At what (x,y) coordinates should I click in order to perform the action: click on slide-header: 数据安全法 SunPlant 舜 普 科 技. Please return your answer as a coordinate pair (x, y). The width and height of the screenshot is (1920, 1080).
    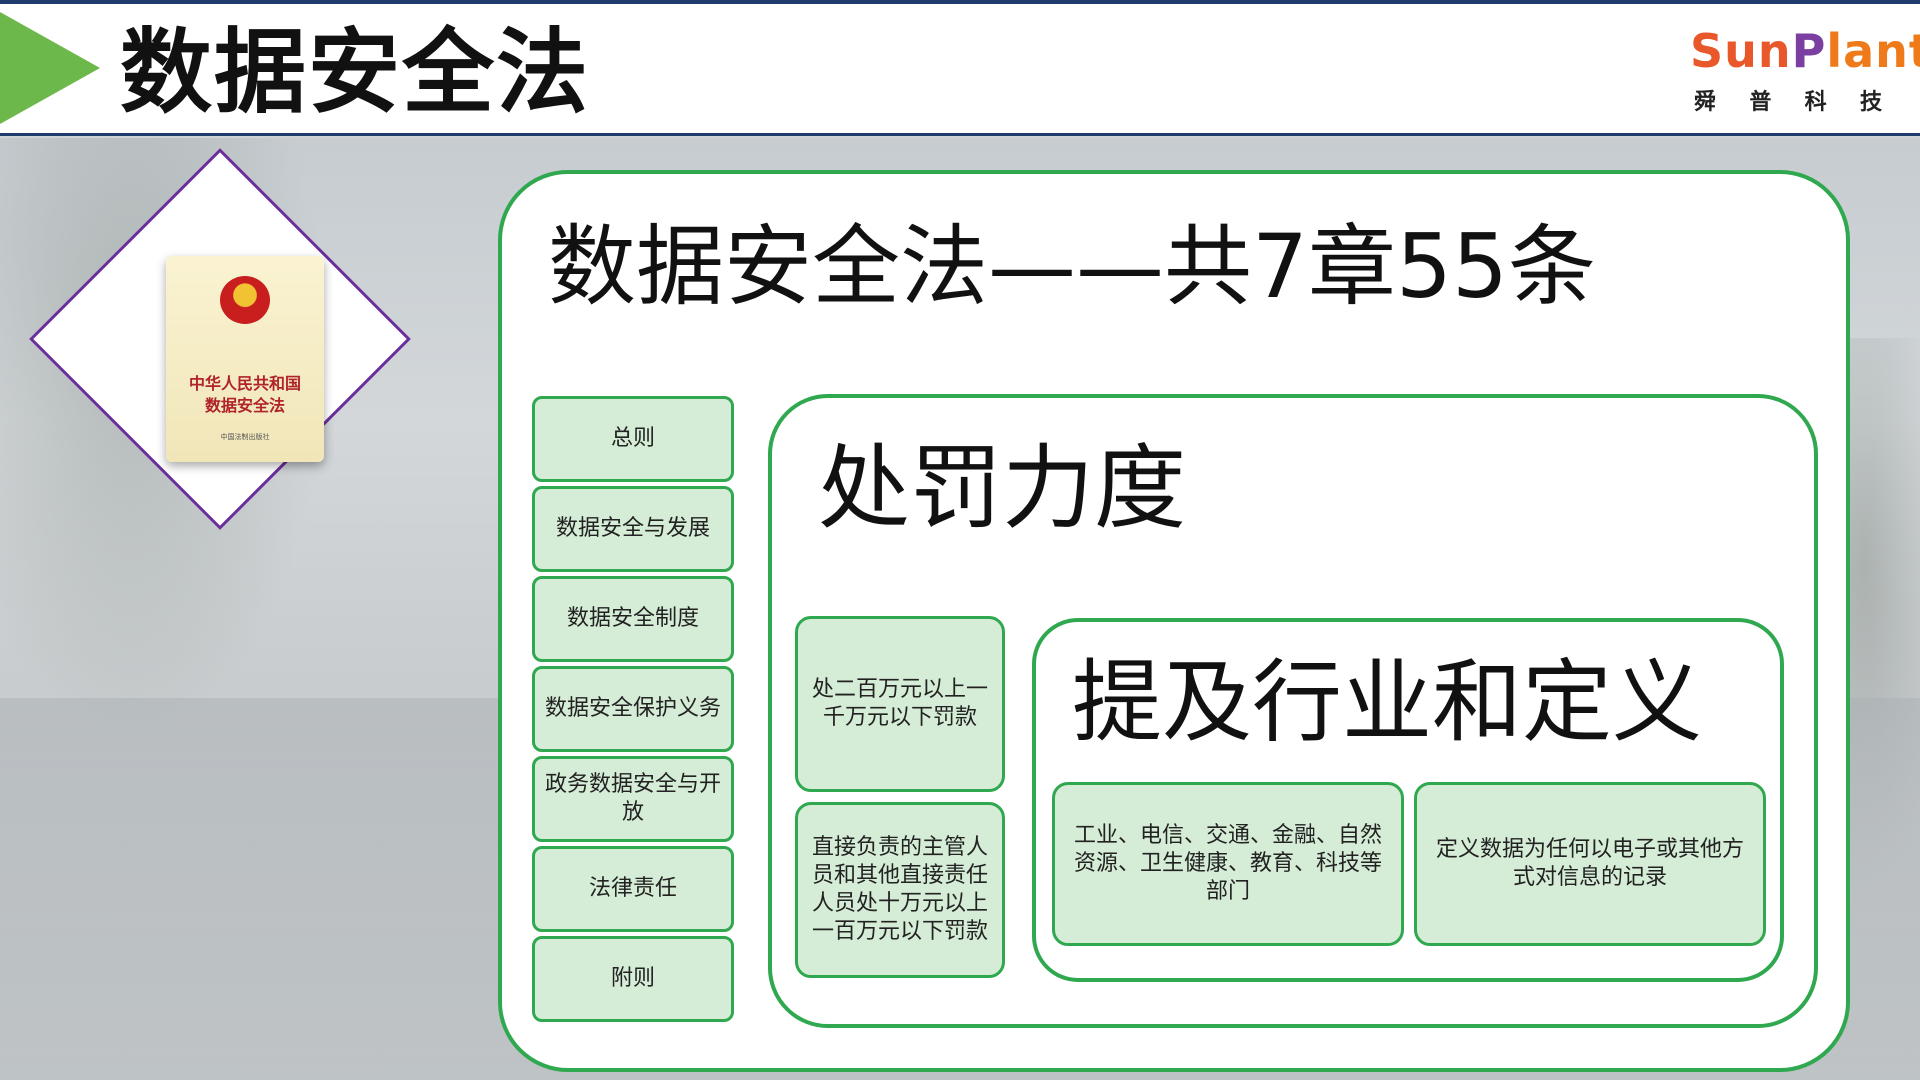
    Looking at the image, I should click on (960, 68).